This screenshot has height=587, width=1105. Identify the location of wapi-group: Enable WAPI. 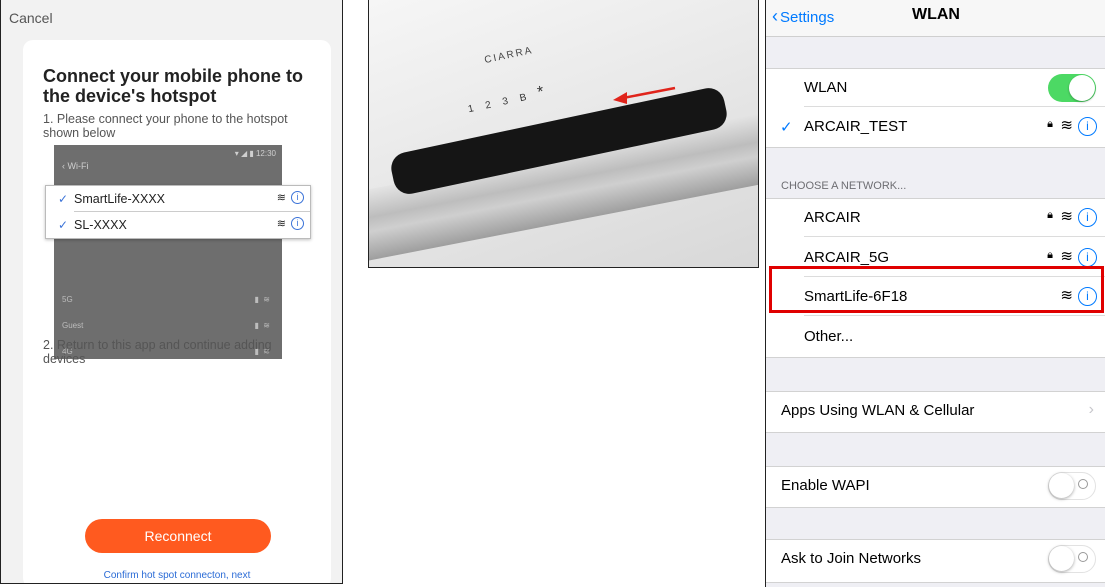
(935, 487).